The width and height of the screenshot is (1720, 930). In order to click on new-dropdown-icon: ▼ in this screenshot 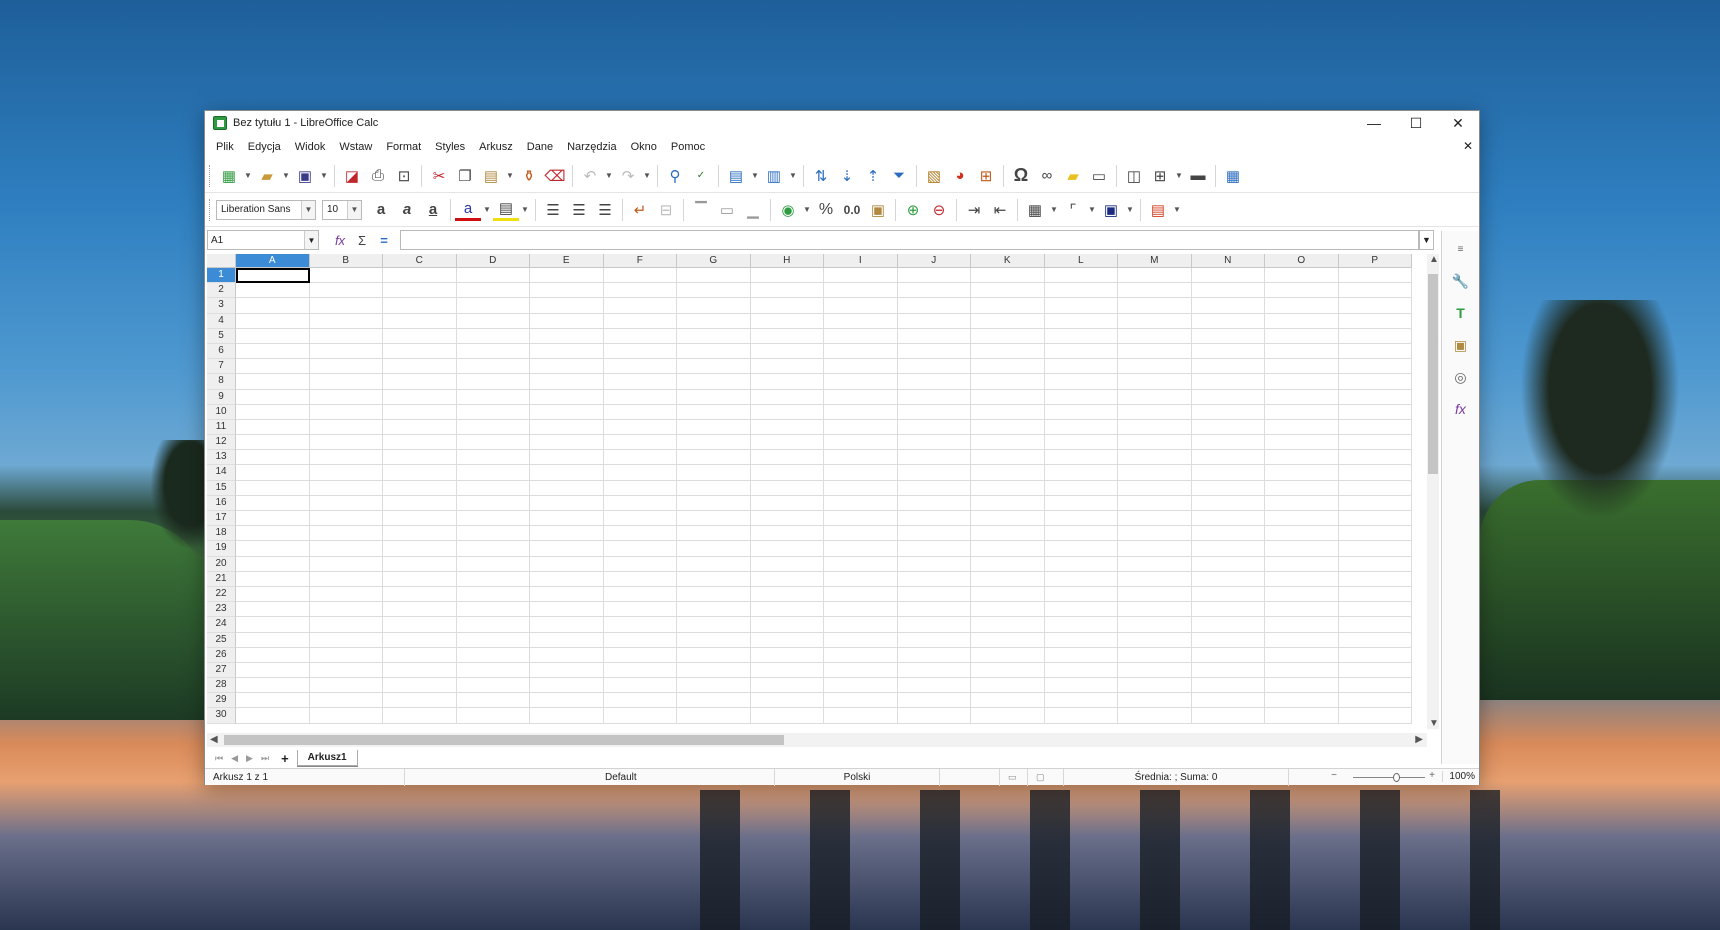, I will do `click(248, 176)`.